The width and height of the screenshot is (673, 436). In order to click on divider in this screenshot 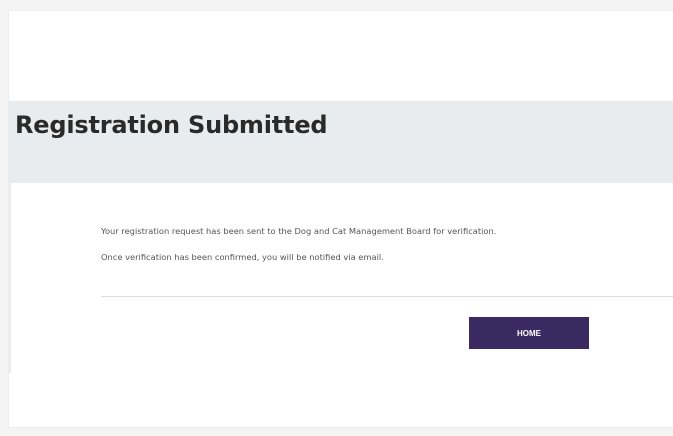, I will do `click(387, 296)`.